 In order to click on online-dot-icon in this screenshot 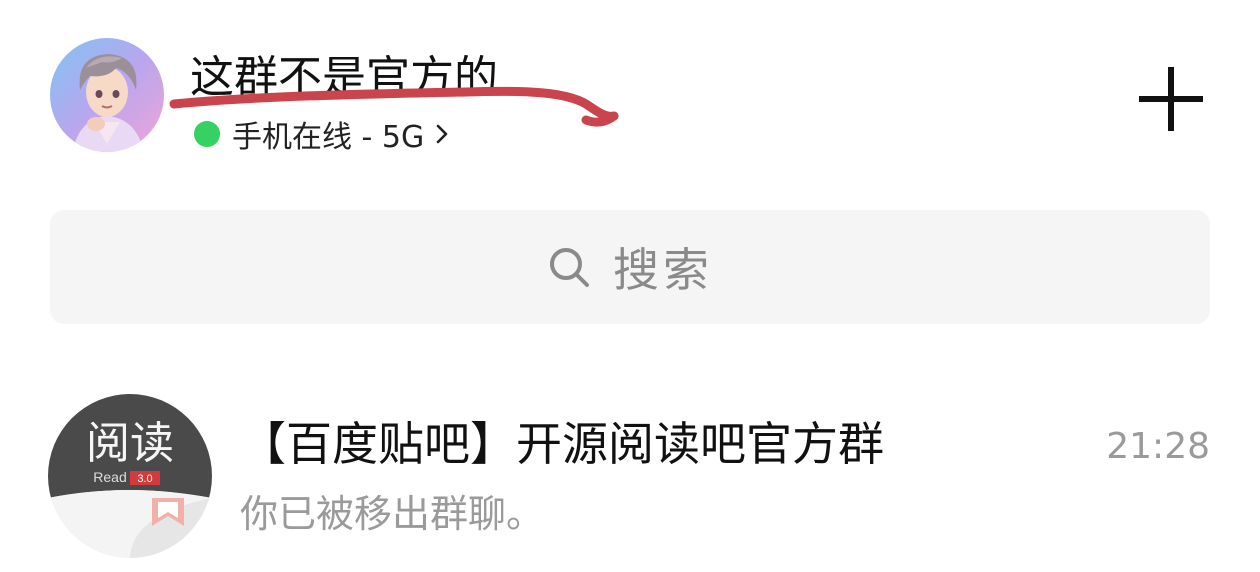, I will do `click(207, 134)`.